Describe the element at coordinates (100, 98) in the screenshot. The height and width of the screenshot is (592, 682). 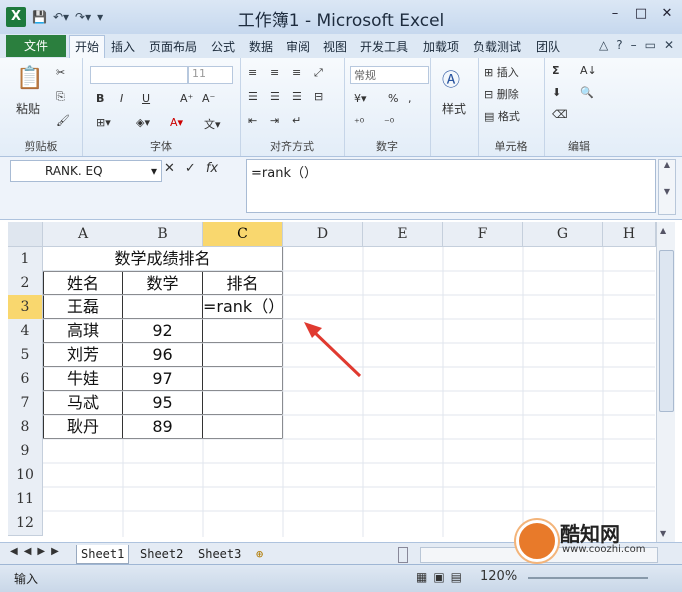
I see `bold-button: B` at that location.